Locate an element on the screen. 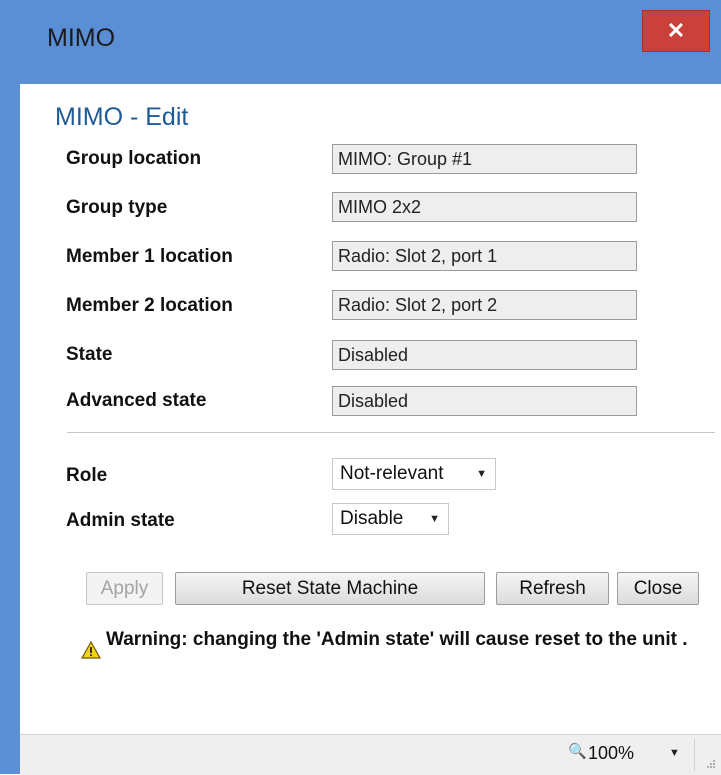 This screenshot has width=721, height=775. state-field: Disabled is located at coordinates (484, 355).